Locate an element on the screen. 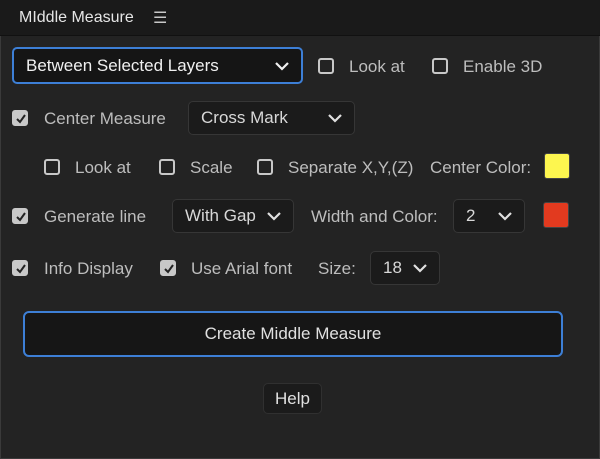 The image size is (600, 459). center-measure-label: Center Measure is located at coordinates (105, 118).